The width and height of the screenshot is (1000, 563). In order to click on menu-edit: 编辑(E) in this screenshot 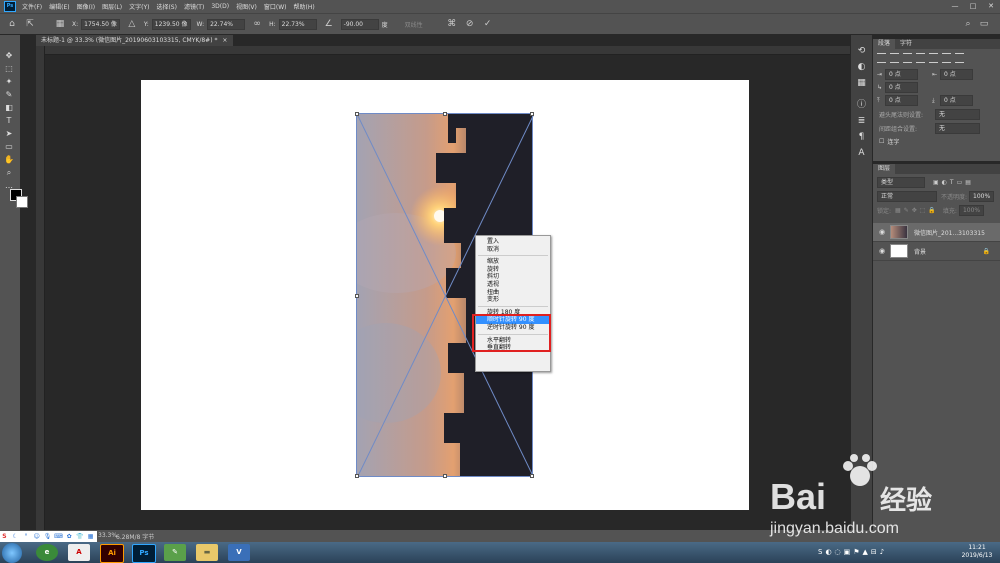, I will do `click(59, 6)`.